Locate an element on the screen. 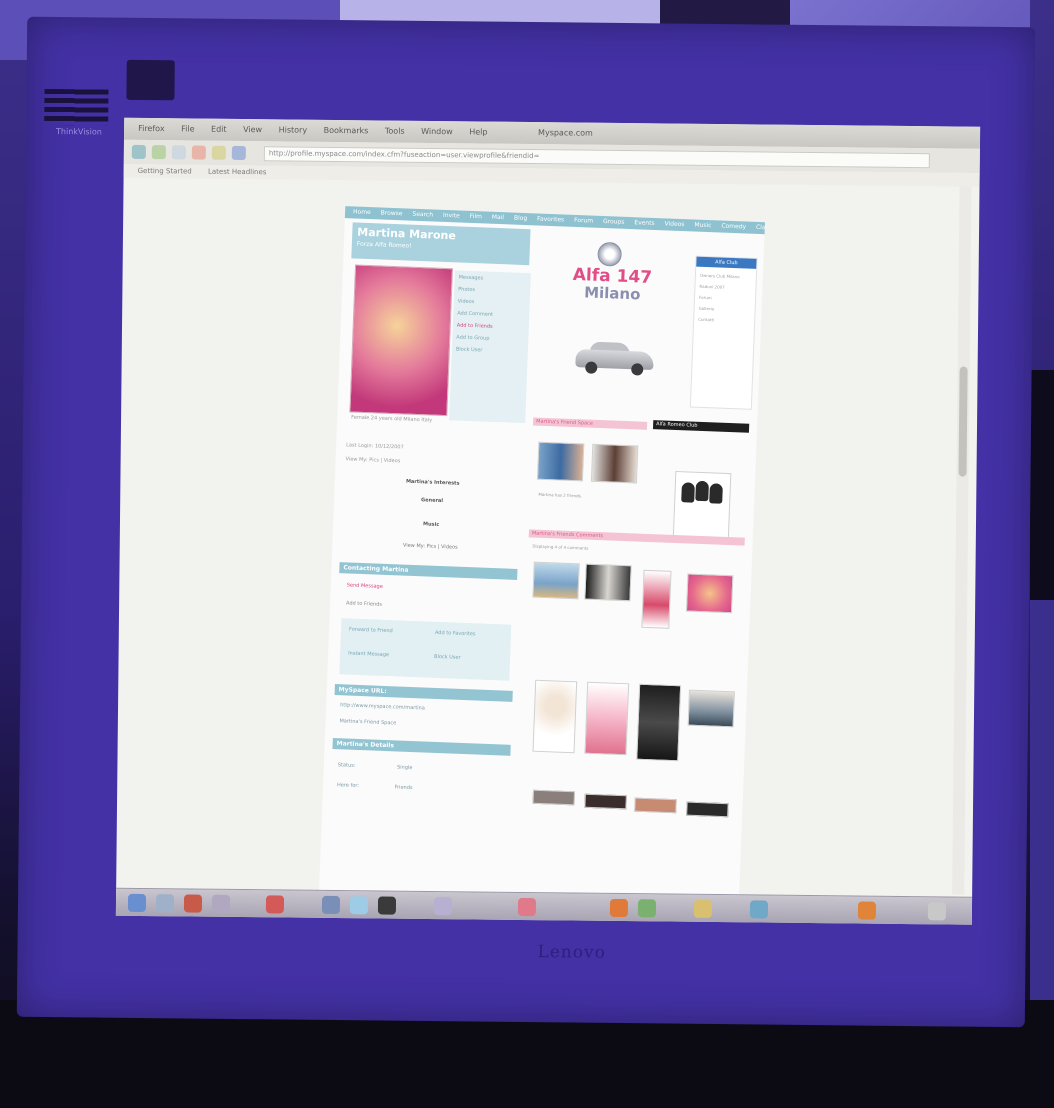  row-value: Single is located at coordinates (404, 768).